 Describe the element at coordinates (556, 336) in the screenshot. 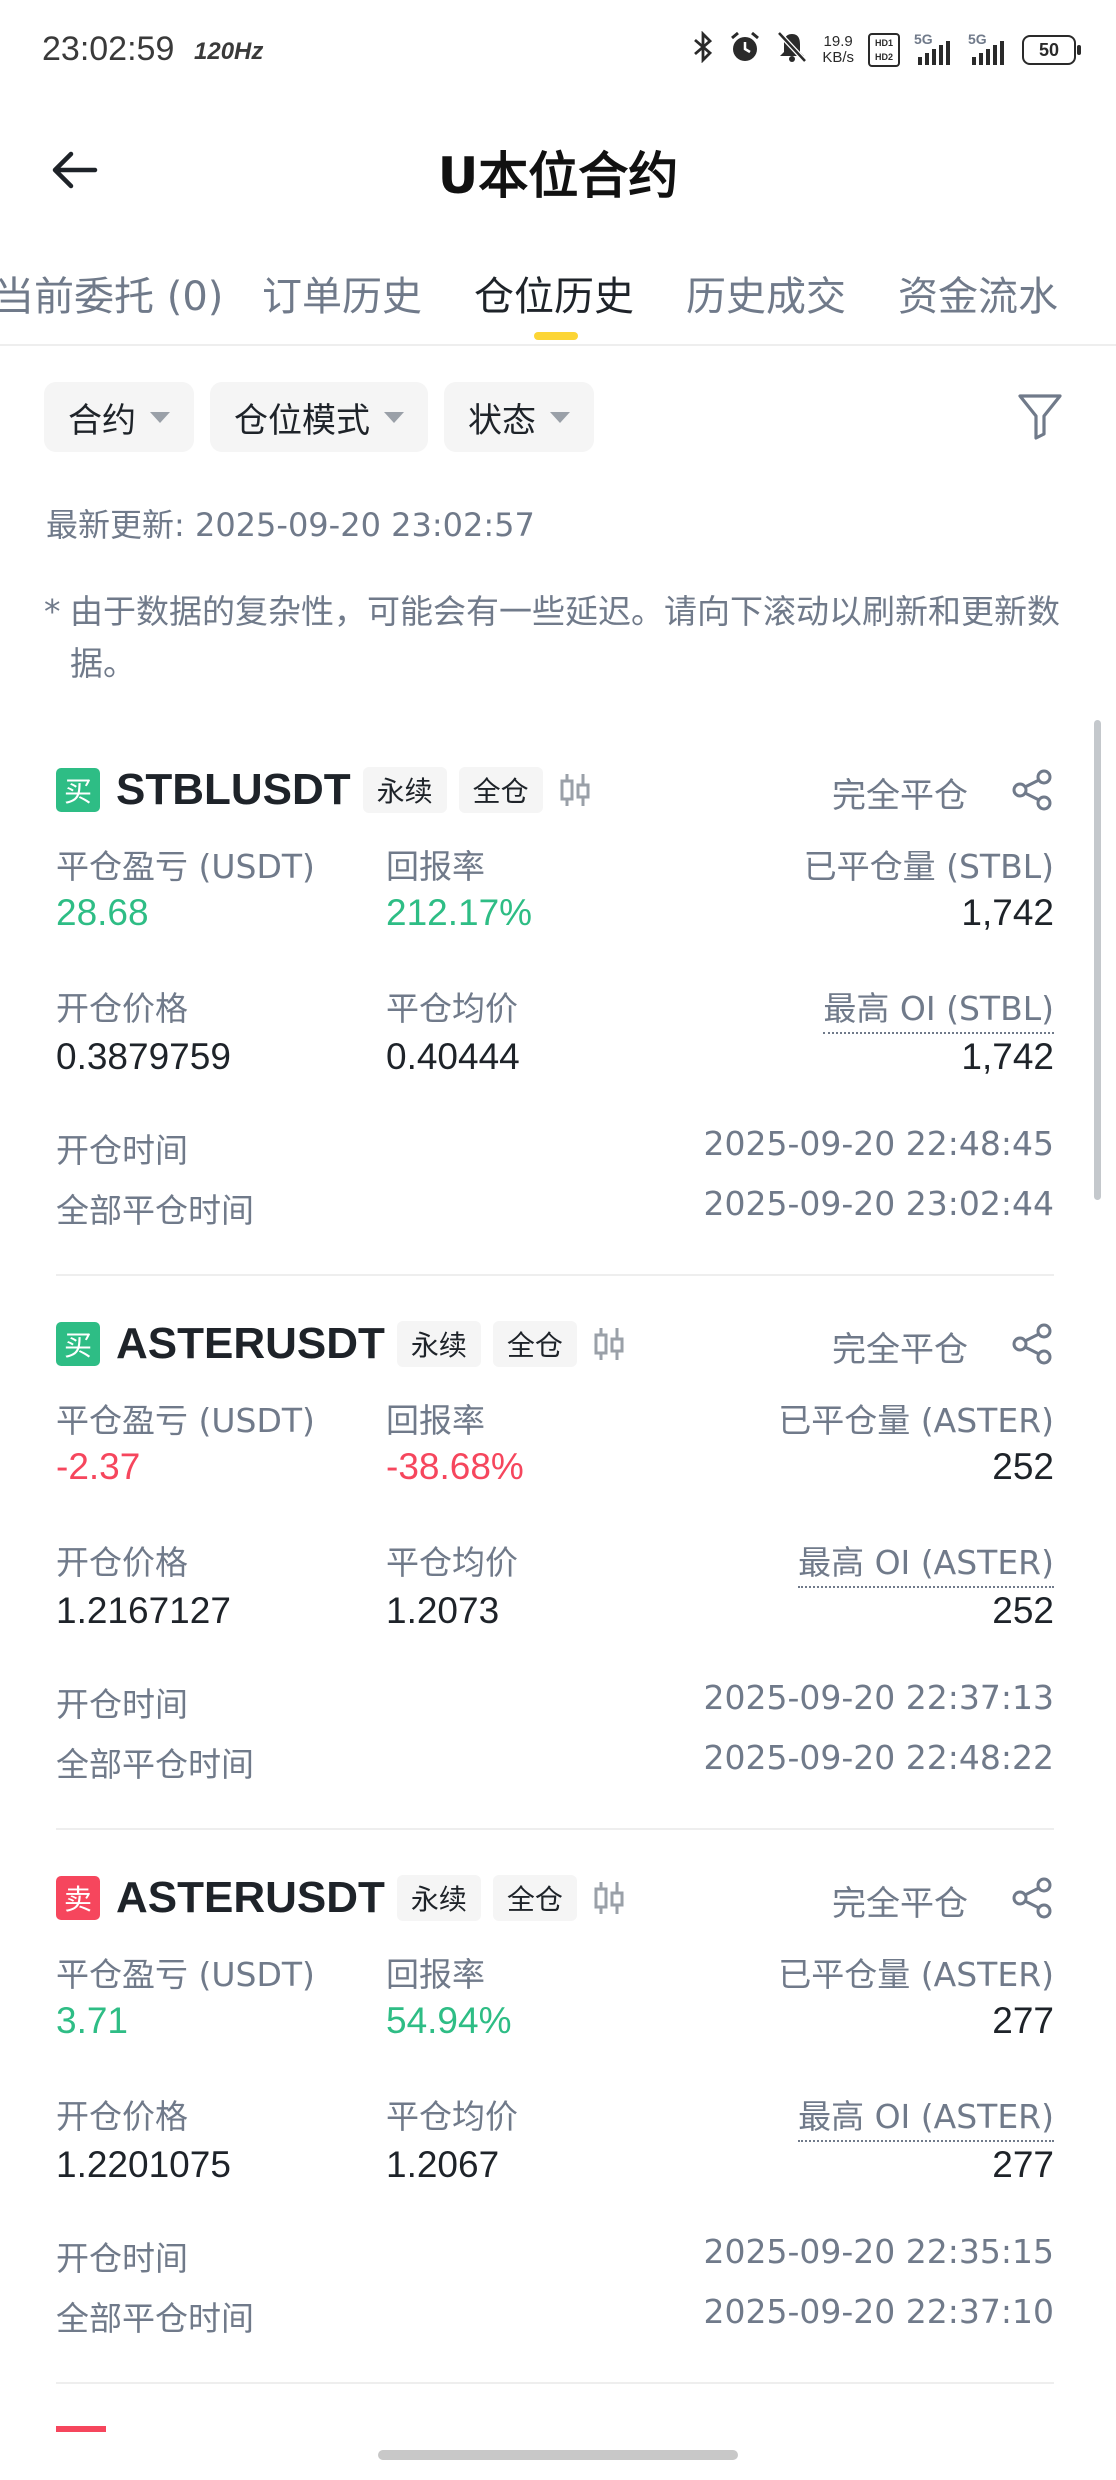

I see `active-tab-indicator` at that location.